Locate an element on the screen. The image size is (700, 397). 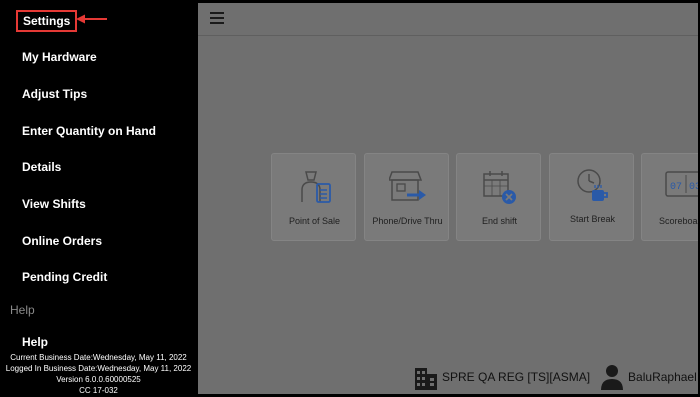
sidebar-item-settings: Settings is located at coordinates (47, 21).